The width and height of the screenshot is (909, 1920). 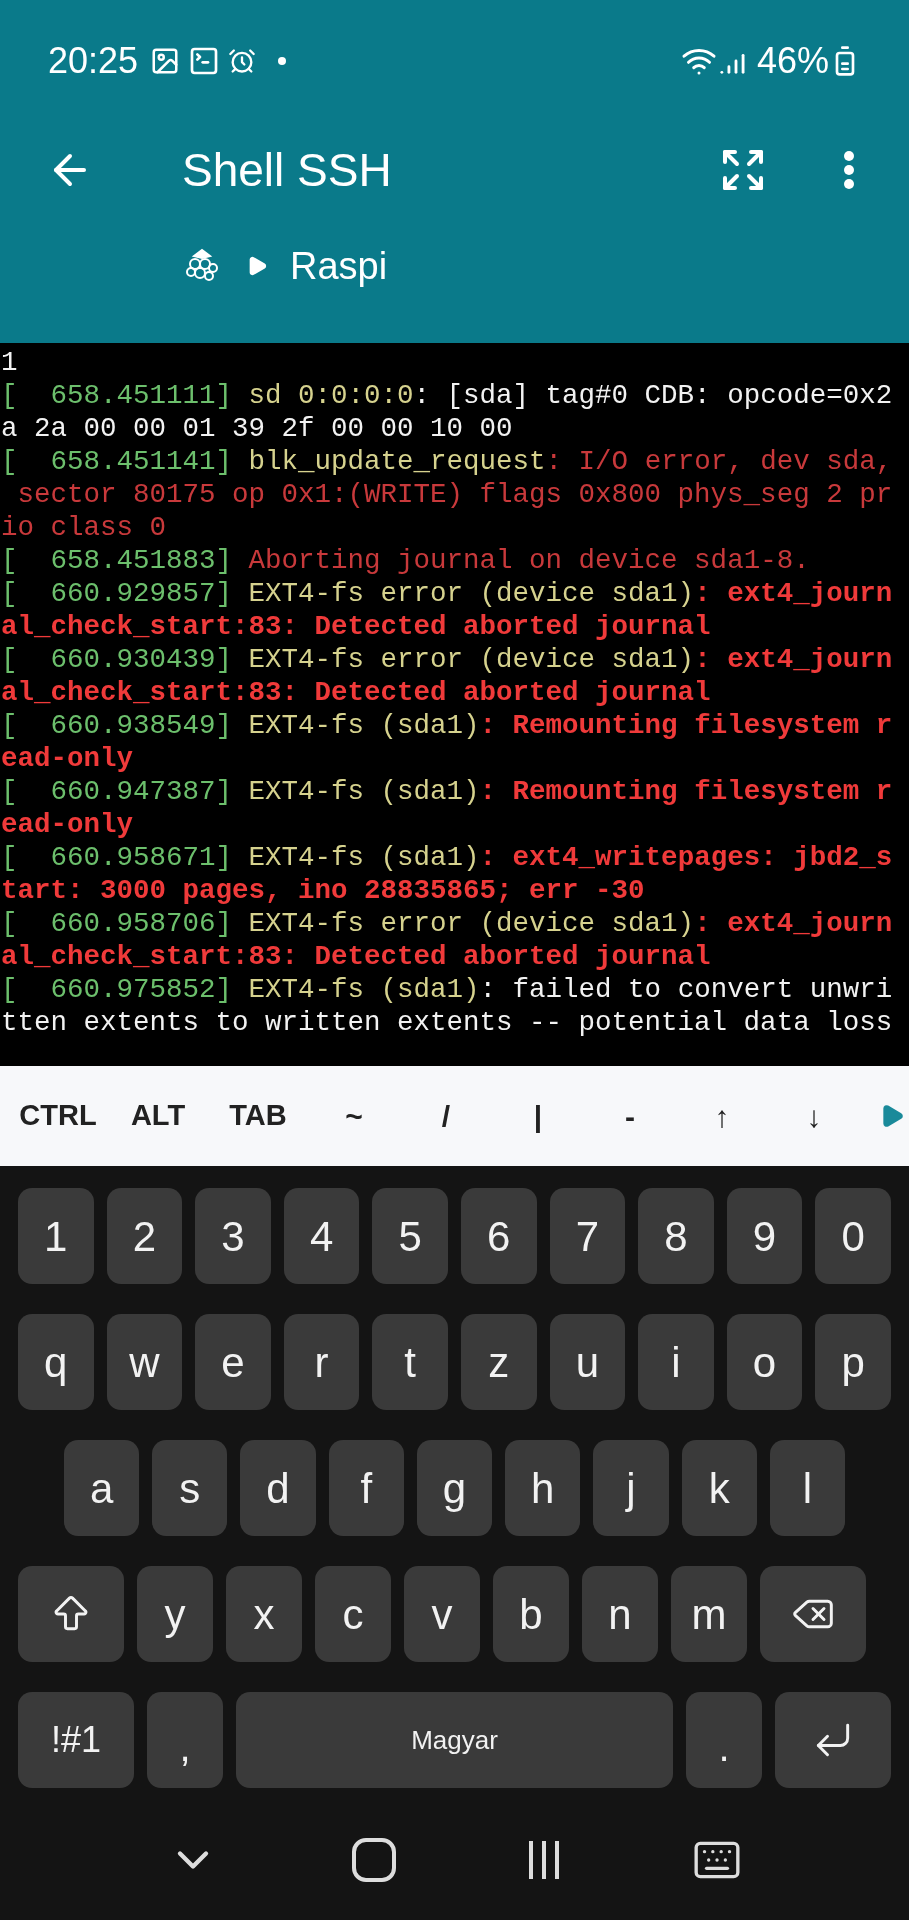 What do you see at coordinates (58, 1116) in the screenshot?
I see `extra-key: CTRL` at bounding box center [58, 1116].